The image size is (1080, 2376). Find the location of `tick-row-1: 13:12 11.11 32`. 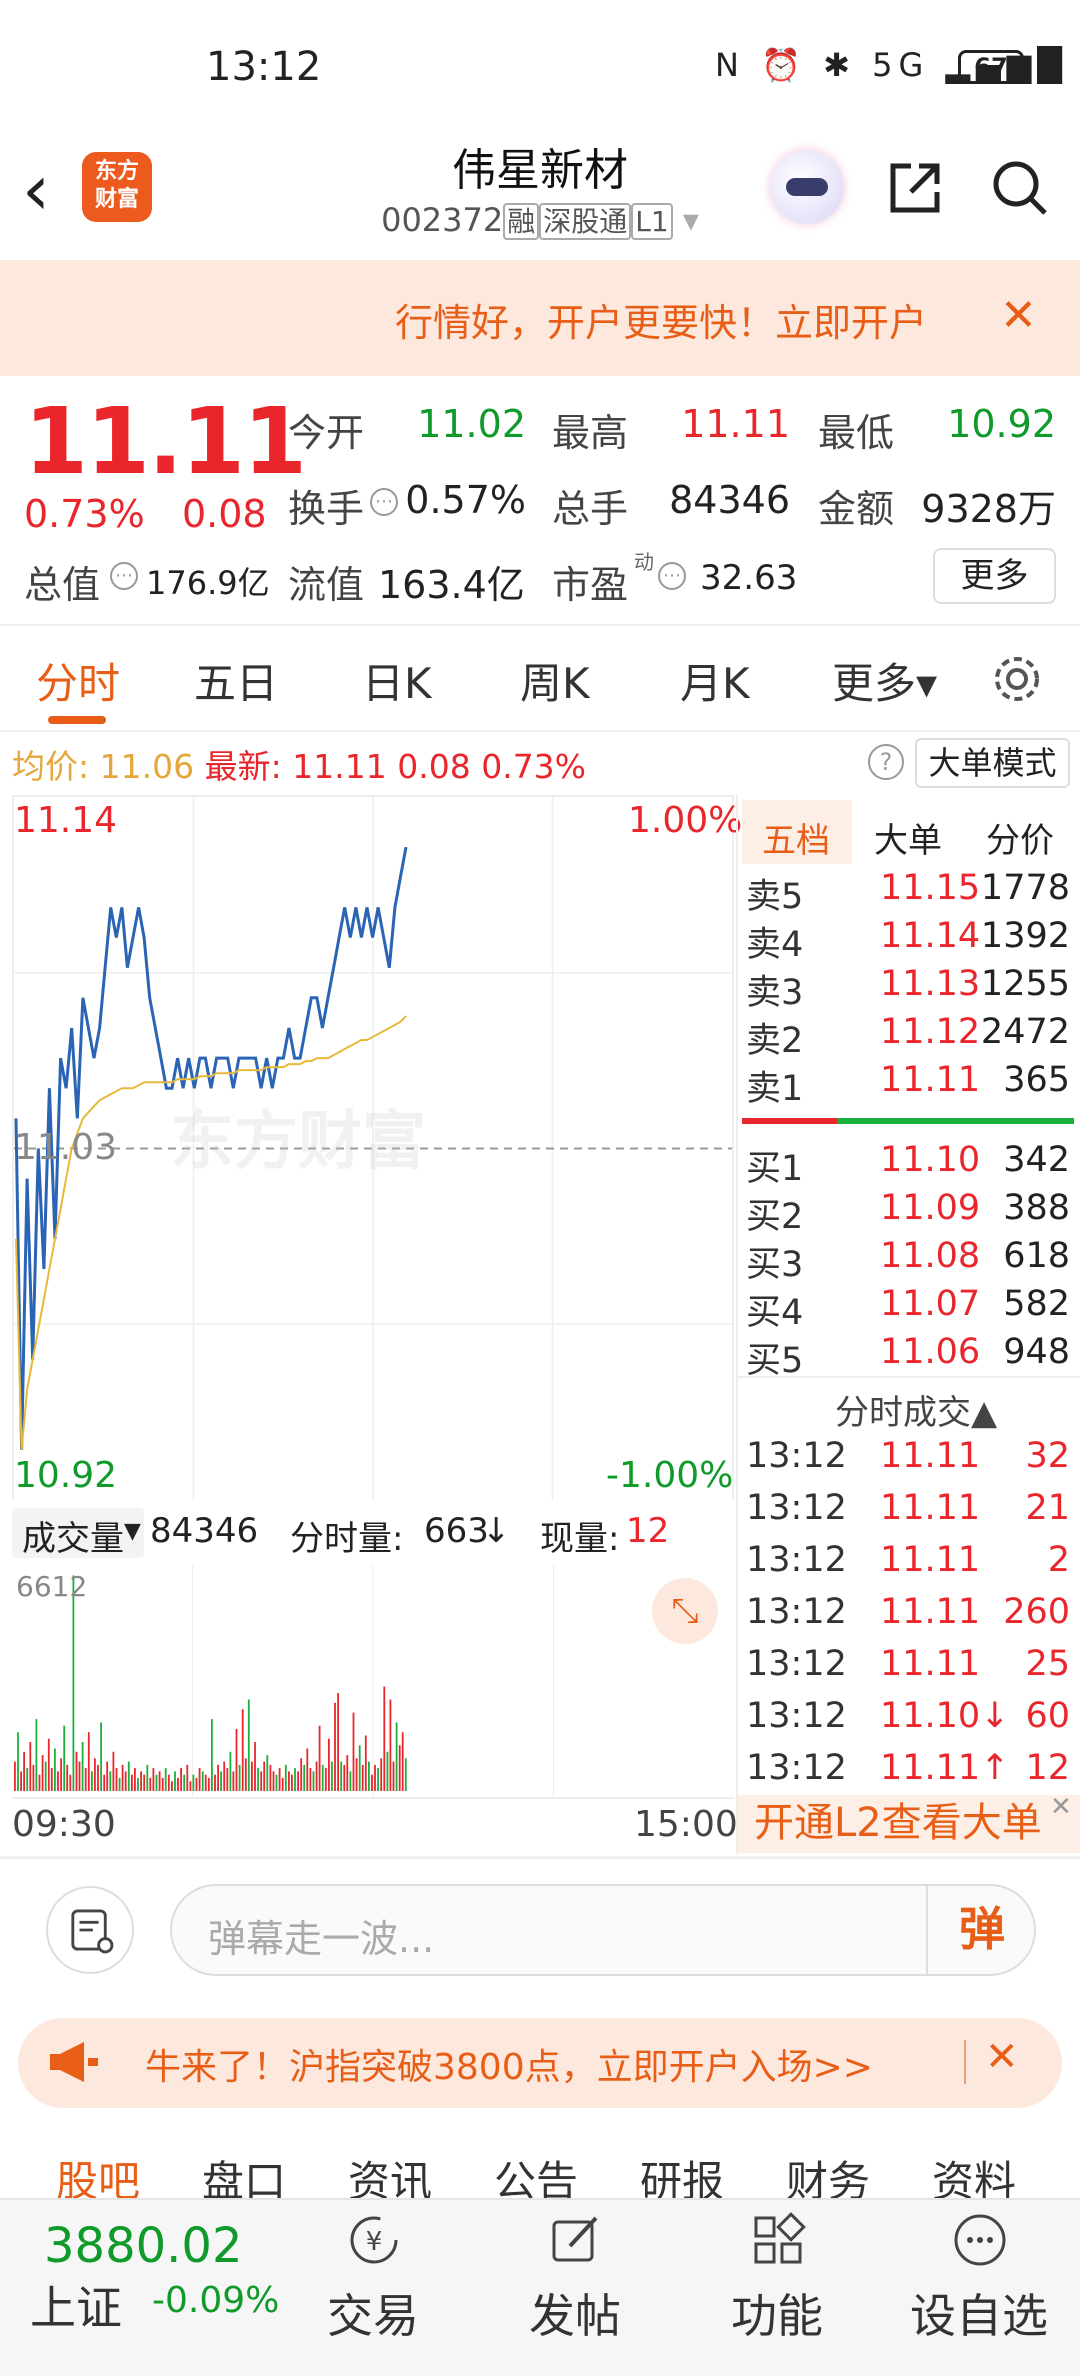

tick-row-1: 13:12 11.11 32 is located at coordinates (908, 1460).